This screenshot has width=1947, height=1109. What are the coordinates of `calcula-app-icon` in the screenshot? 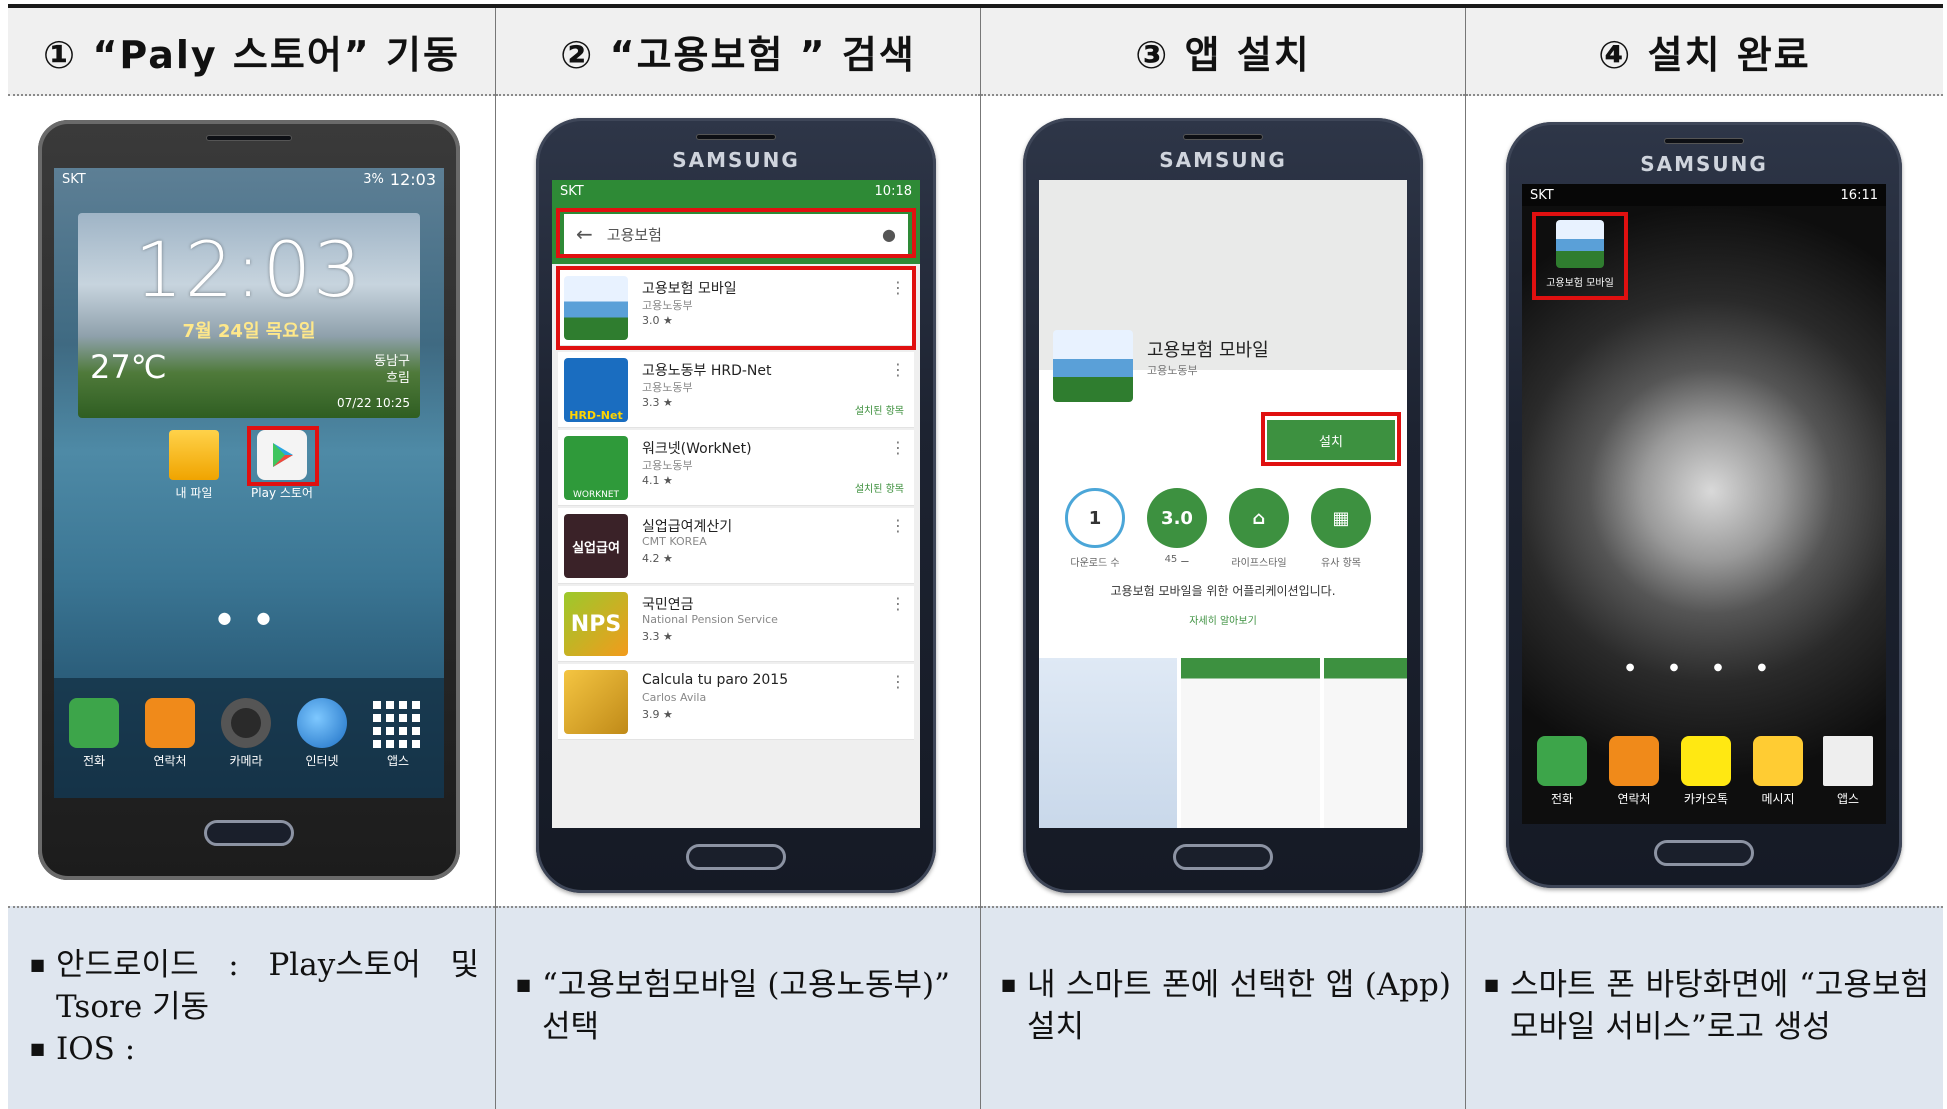 It's located at (596, 702).